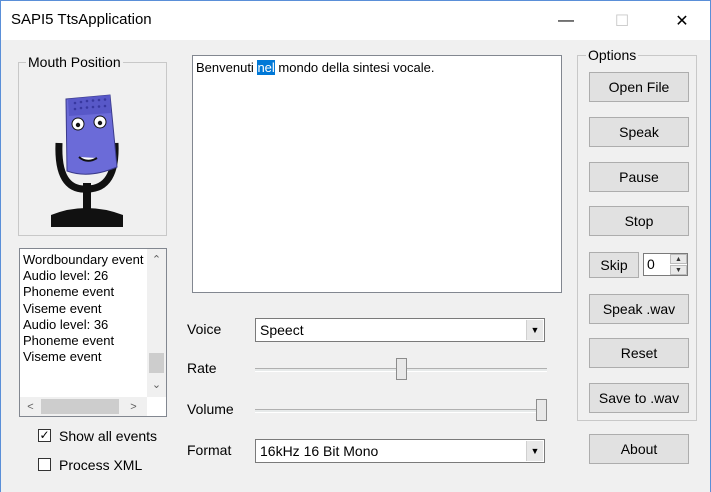 The height and width of the screenshot is (492, 711). Describe the element at coordinates (133, 406) in the screenshot. I see `scroll-right-arrow-icon: >` at that location.